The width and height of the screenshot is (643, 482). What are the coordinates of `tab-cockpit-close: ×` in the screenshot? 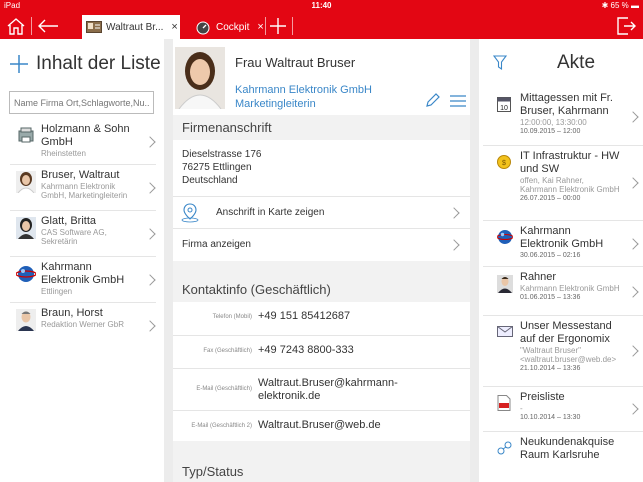 It's located at (260, 27).